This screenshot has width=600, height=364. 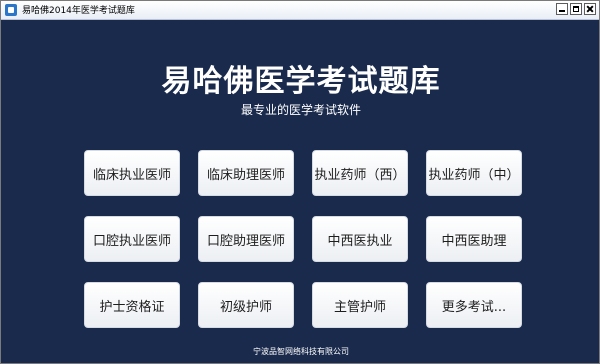 What do you see at coordinates (301, 351) in the screenshot?
I see `footer-company: 宁波品智网络科技有限公司` at bounding box center [301, 351].